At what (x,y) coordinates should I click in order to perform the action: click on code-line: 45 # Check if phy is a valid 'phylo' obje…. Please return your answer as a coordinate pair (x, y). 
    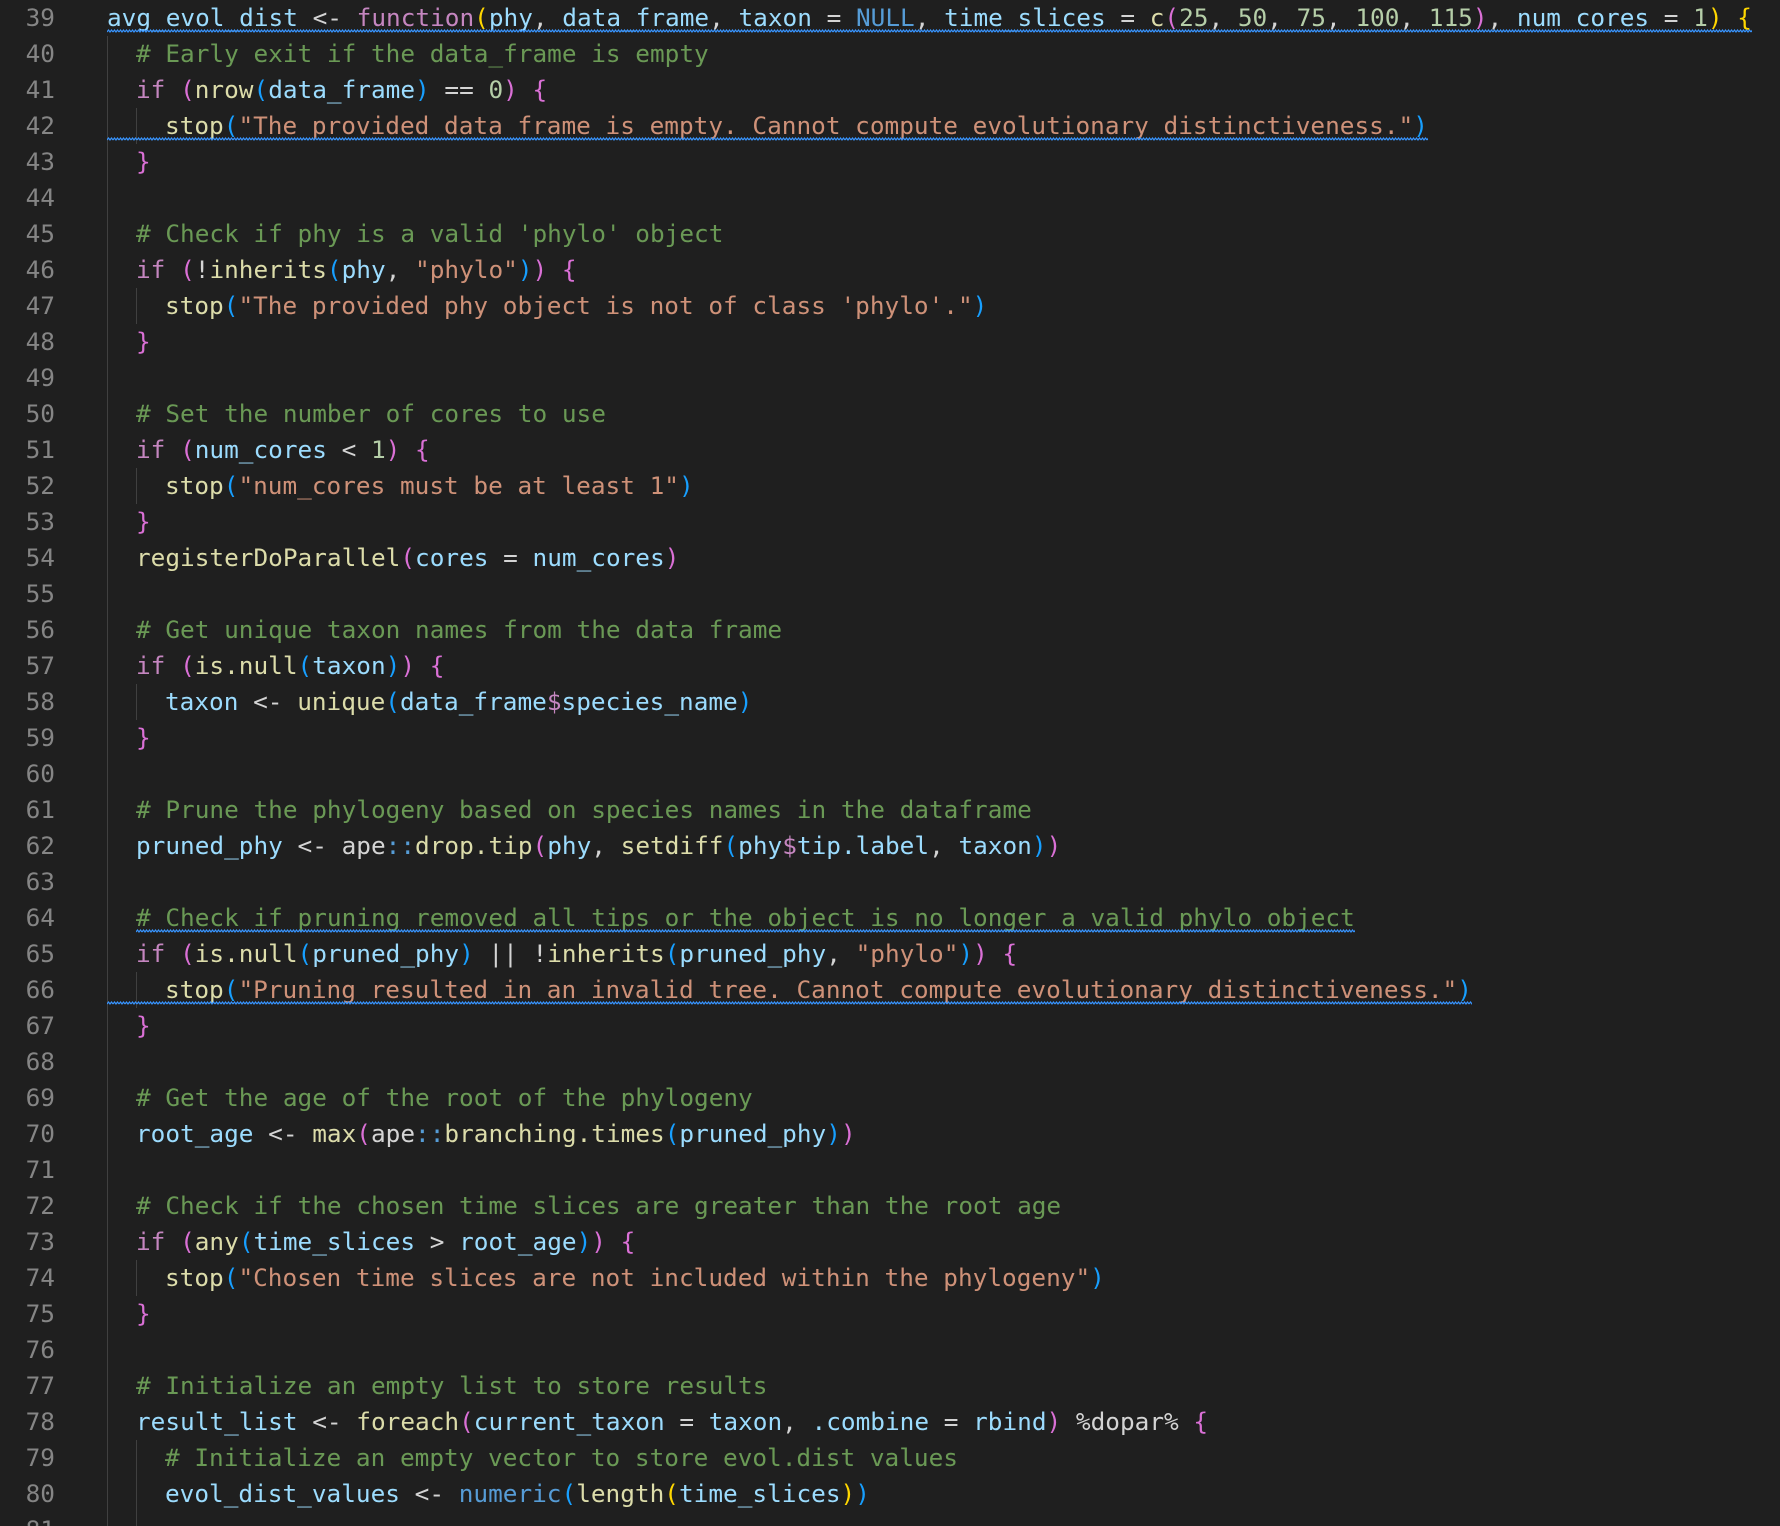
    Looking at the image, I should click on (890, 234).